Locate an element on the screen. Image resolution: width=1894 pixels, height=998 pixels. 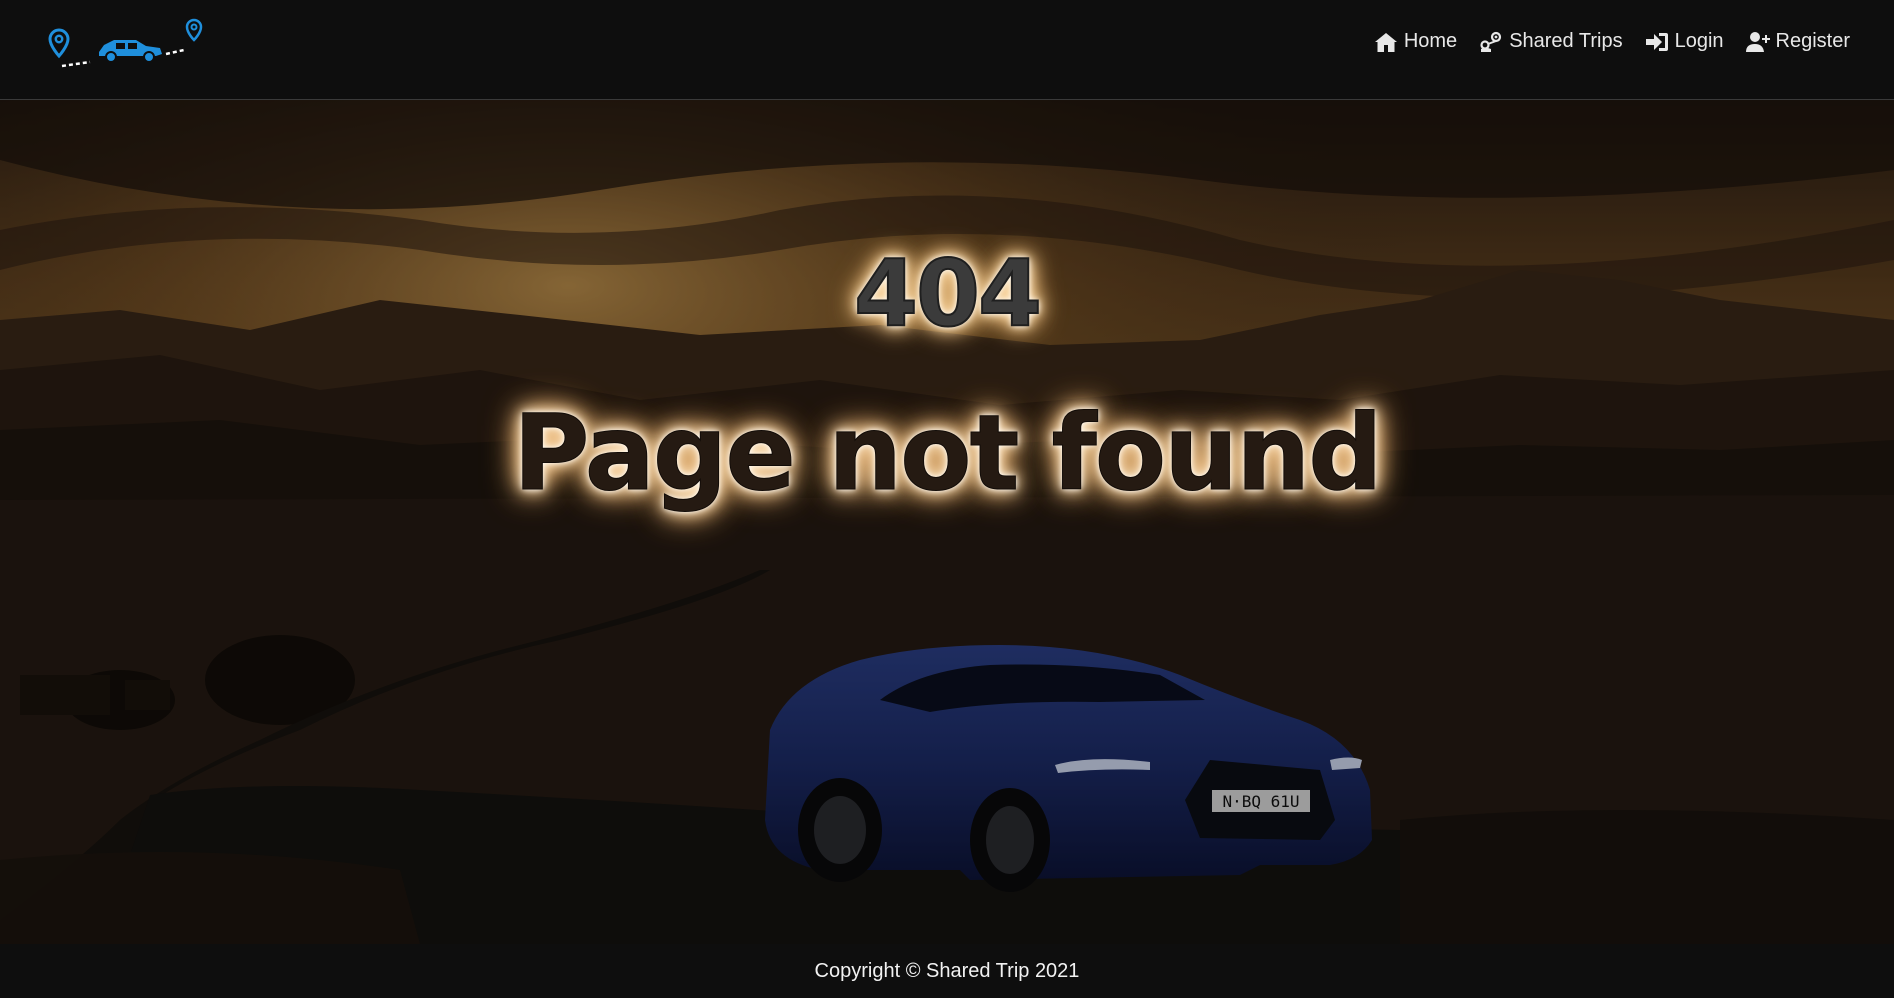
footer: Copyright © Shared Trip 2021 is located at coordinates (947, 971).